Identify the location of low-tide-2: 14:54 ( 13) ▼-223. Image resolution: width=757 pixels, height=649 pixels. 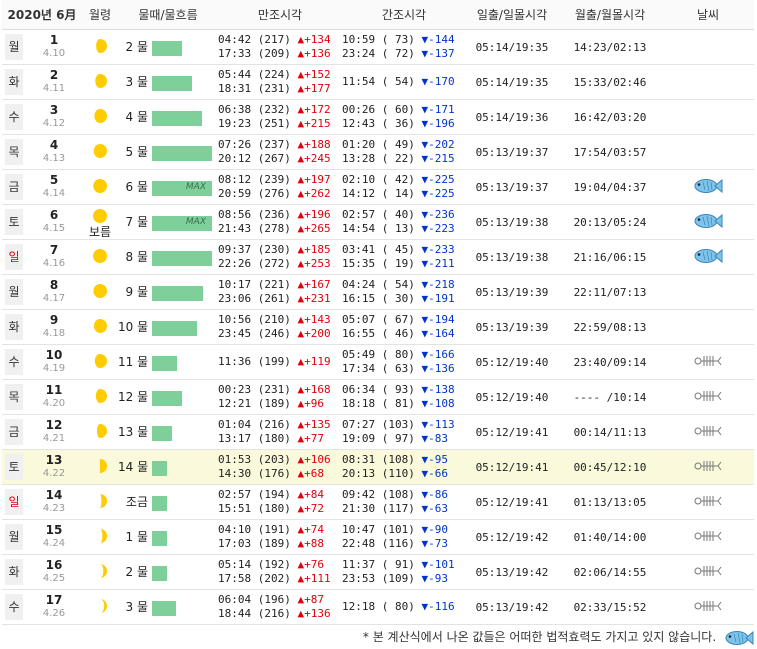
(398, 228).